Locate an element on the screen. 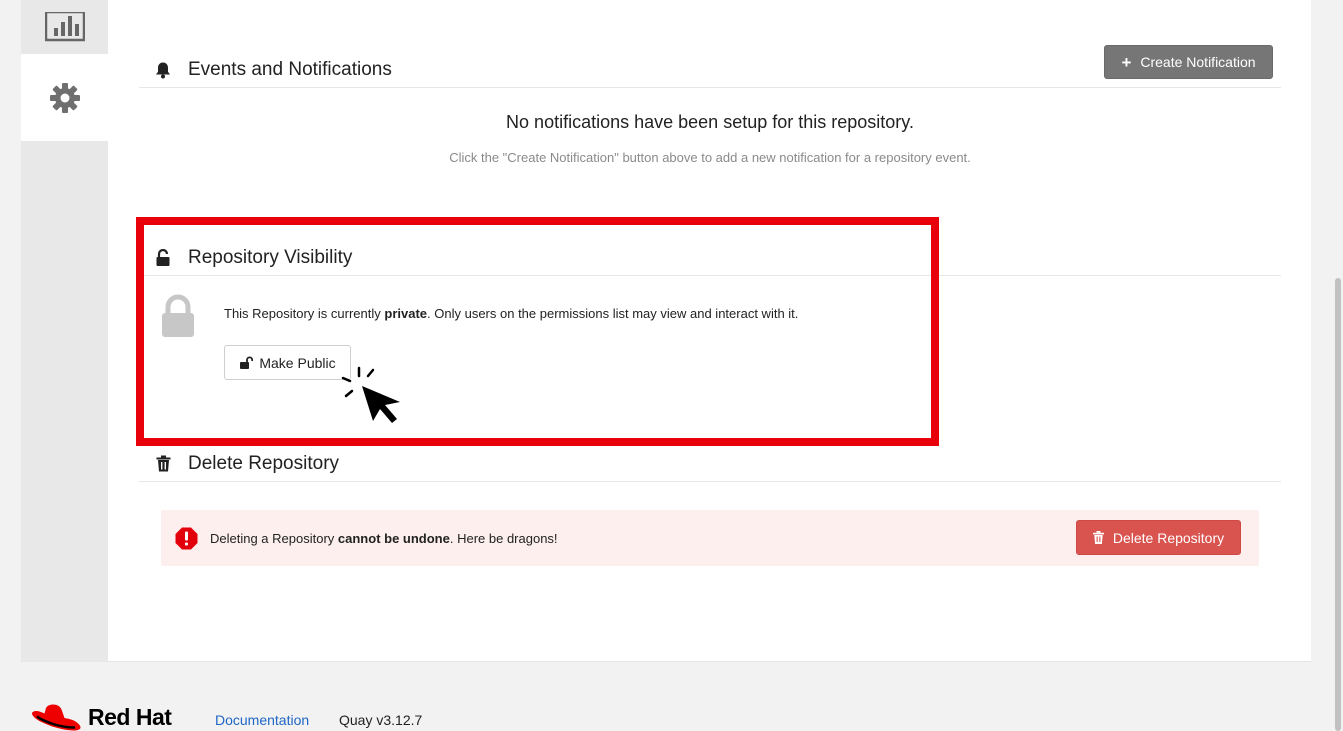  red-hat-logo: Red Hat is located at coordinates (102, 717).